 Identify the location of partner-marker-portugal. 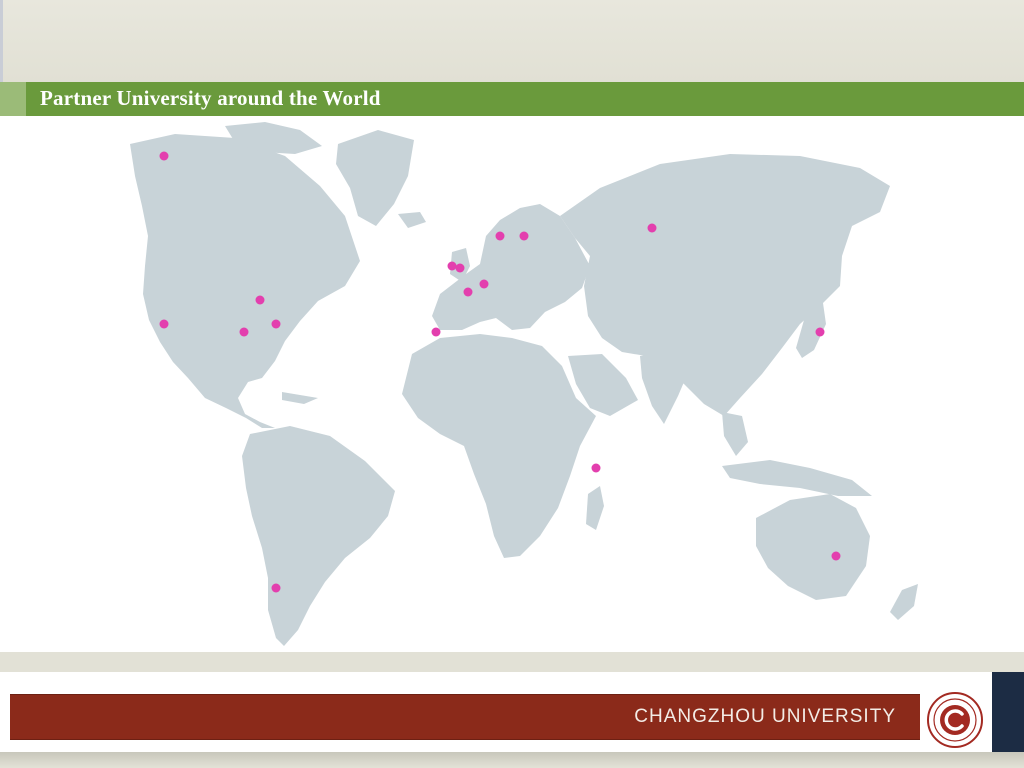
(436, 332).